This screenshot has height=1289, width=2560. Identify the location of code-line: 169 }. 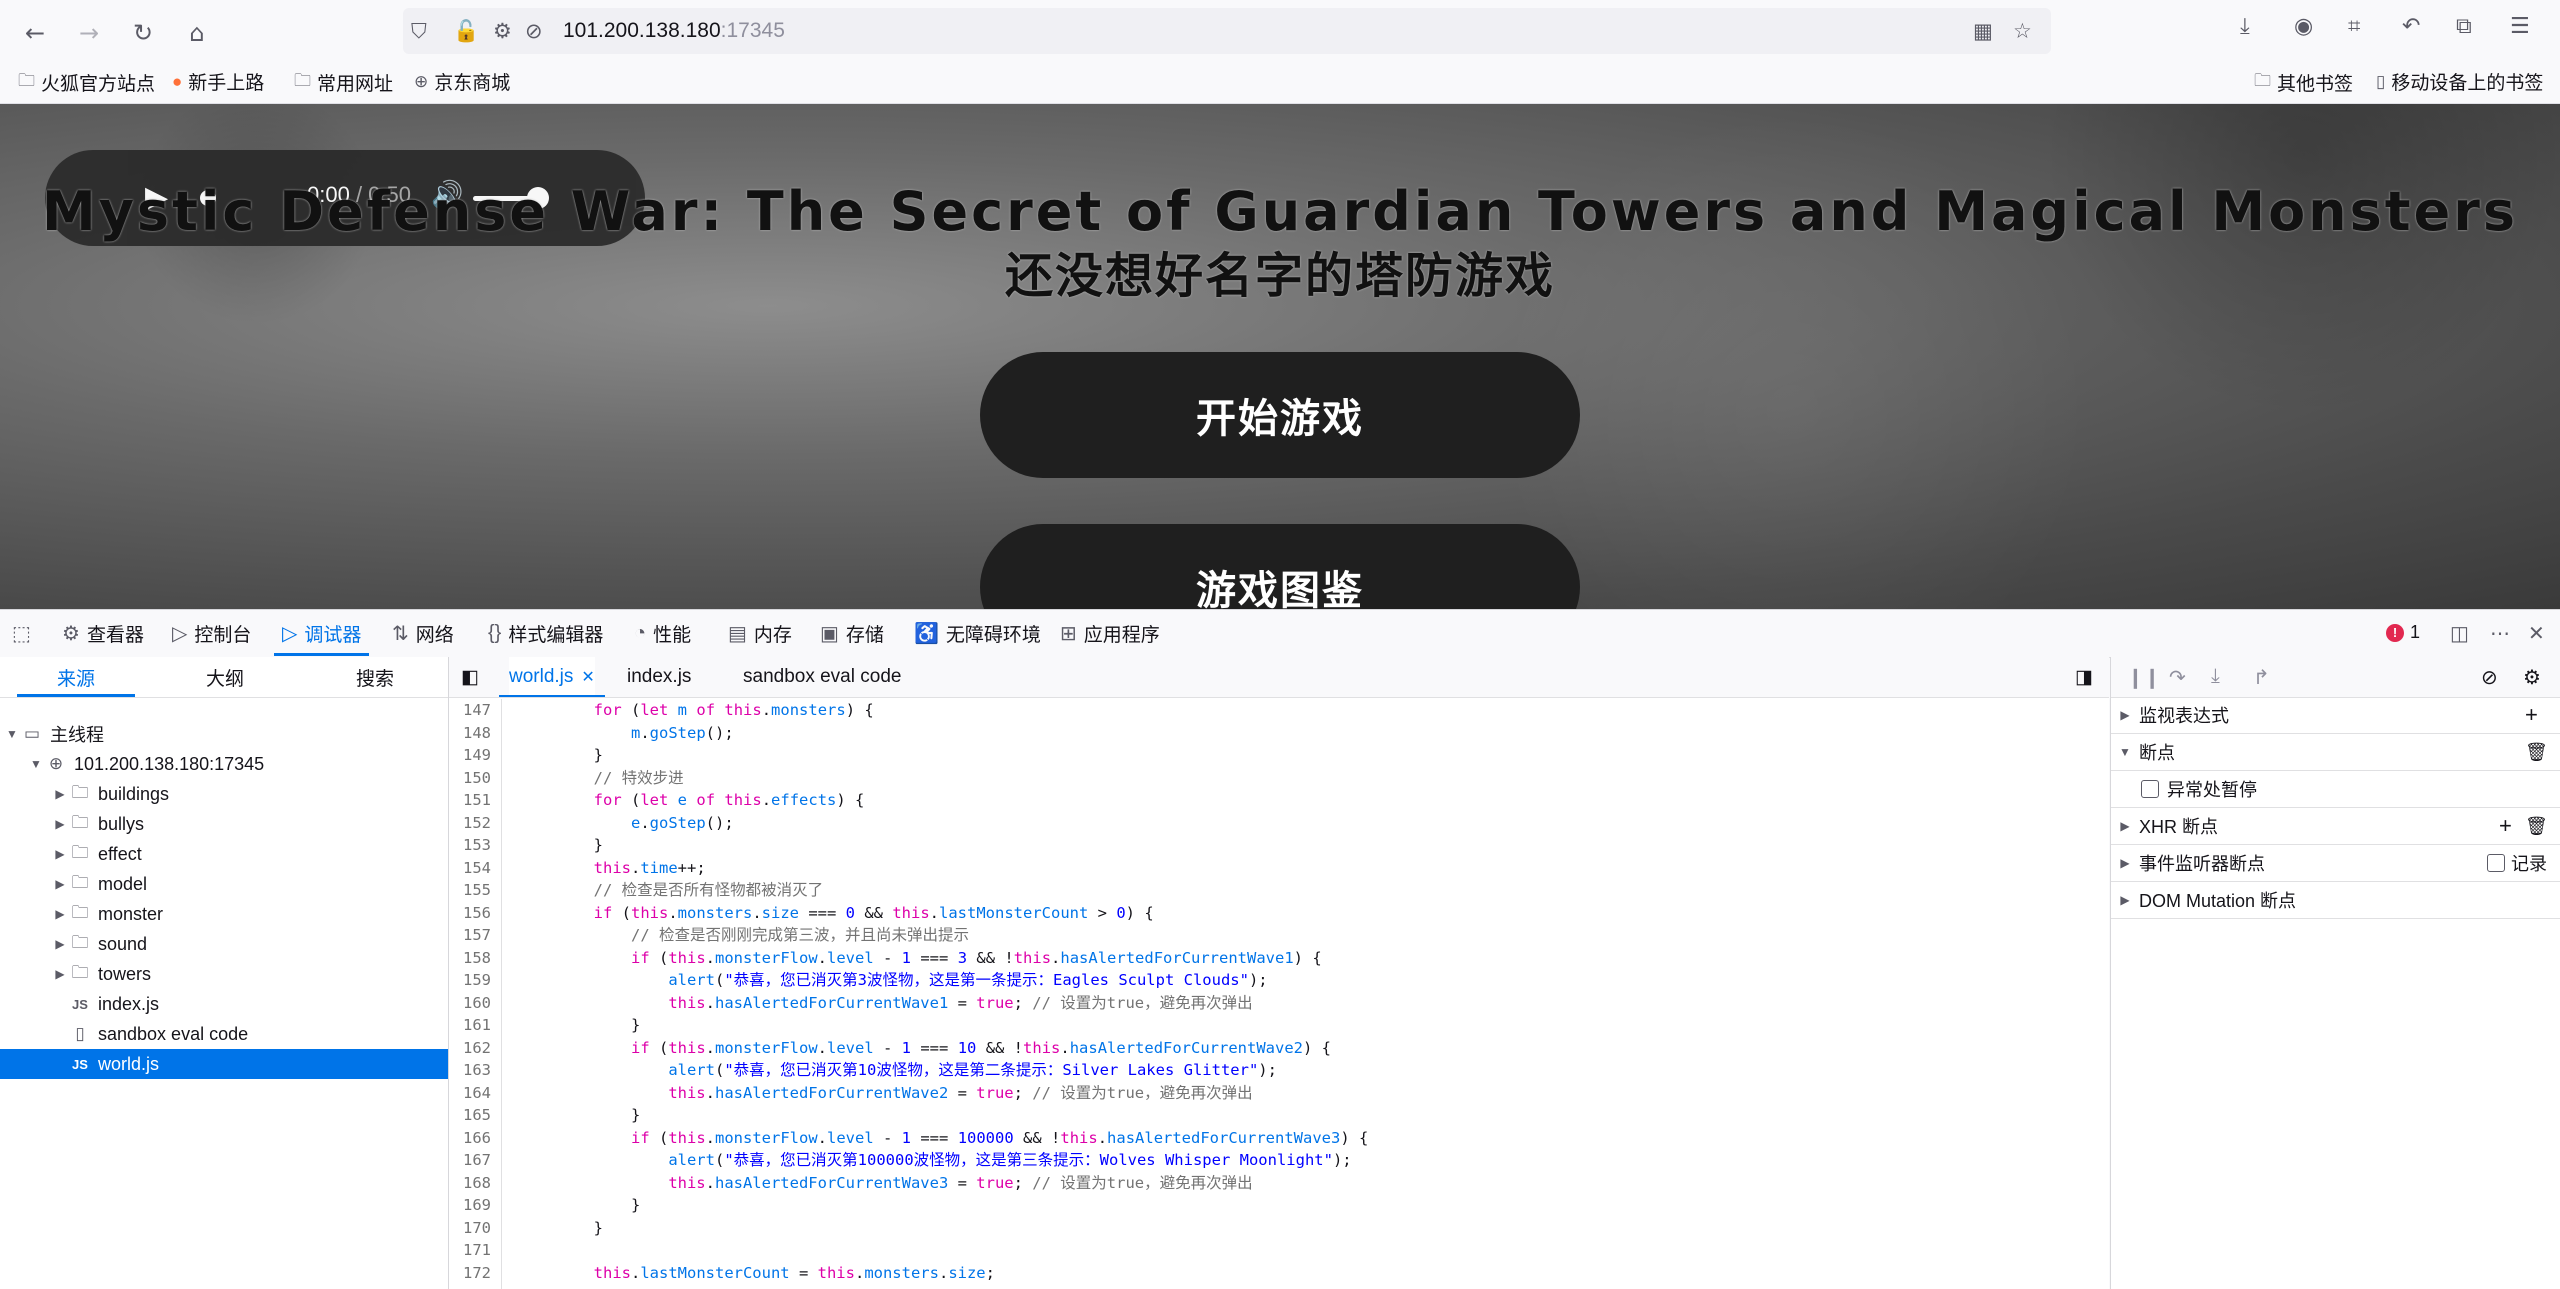
(1279, 1205).